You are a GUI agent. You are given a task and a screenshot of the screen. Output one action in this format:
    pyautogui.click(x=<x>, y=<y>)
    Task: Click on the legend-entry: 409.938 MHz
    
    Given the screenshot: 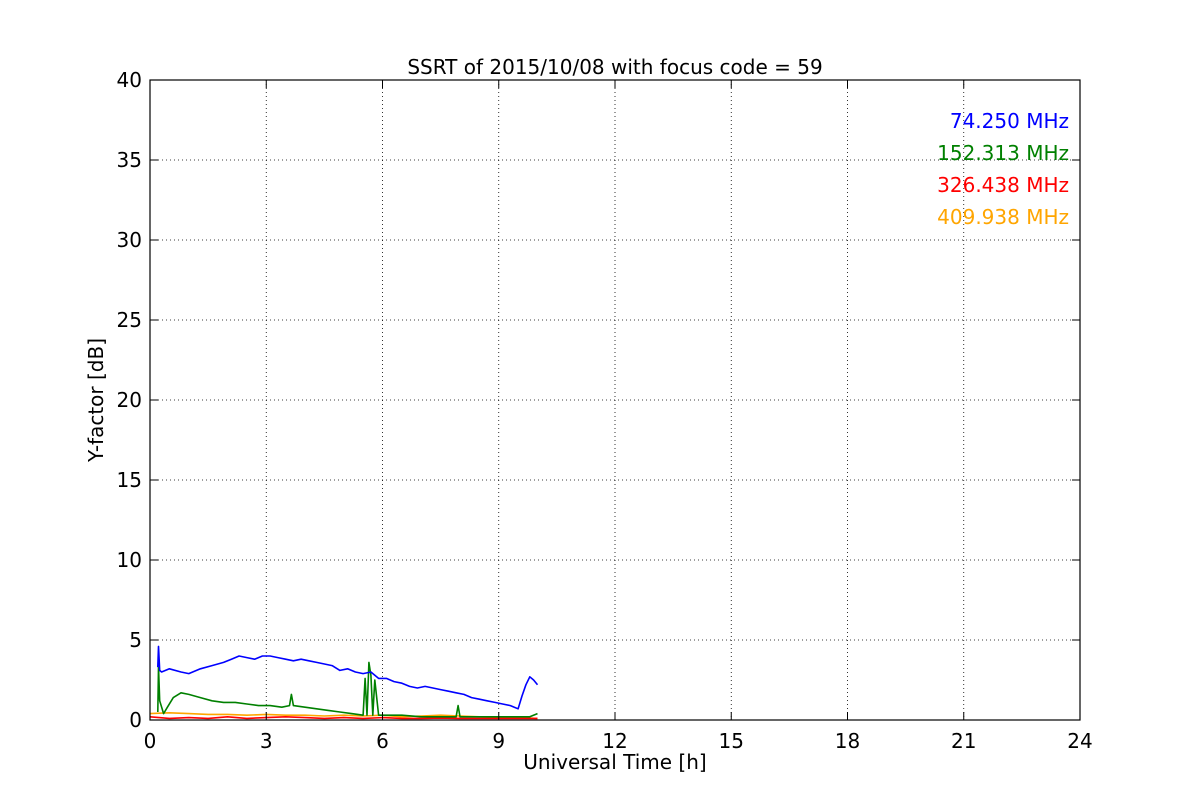 What is the action you would take?
    pyautogui.click(x=1003, y=217)
    